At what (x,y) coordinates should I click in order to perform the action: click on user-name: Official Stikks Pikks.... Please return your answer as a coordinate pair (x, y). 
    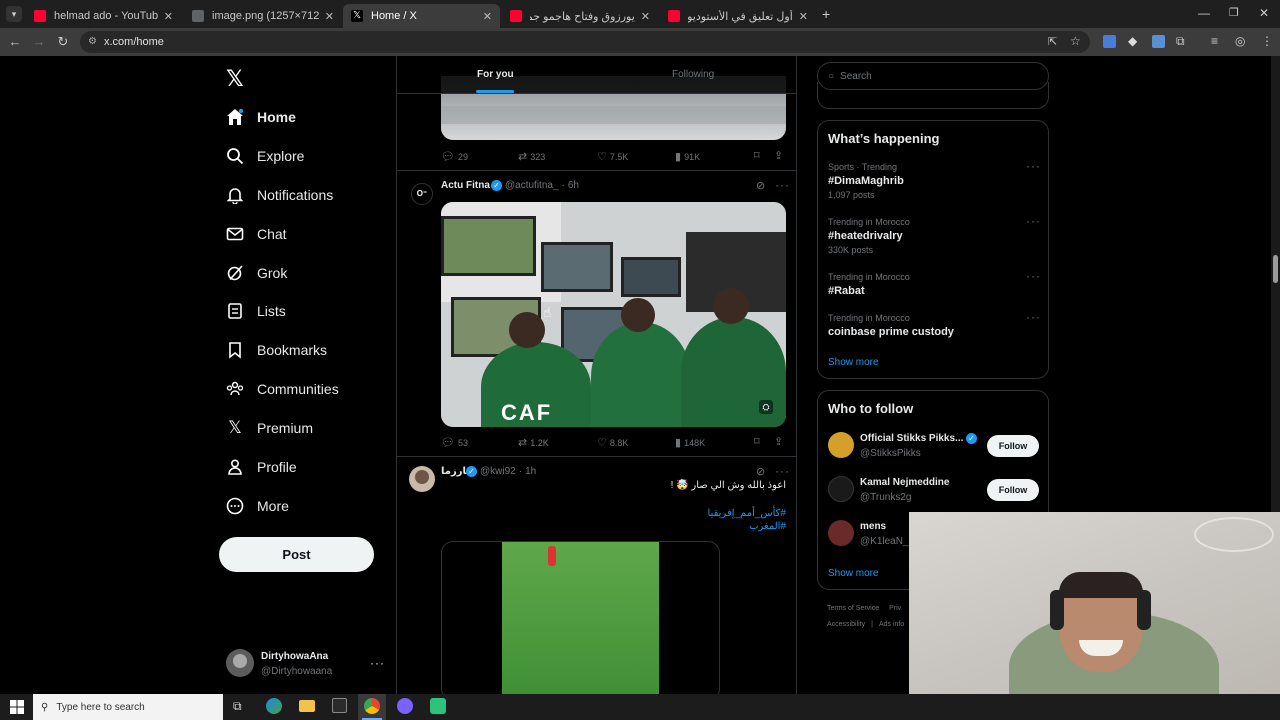
    Looking at the image, I should click on (911, 438).